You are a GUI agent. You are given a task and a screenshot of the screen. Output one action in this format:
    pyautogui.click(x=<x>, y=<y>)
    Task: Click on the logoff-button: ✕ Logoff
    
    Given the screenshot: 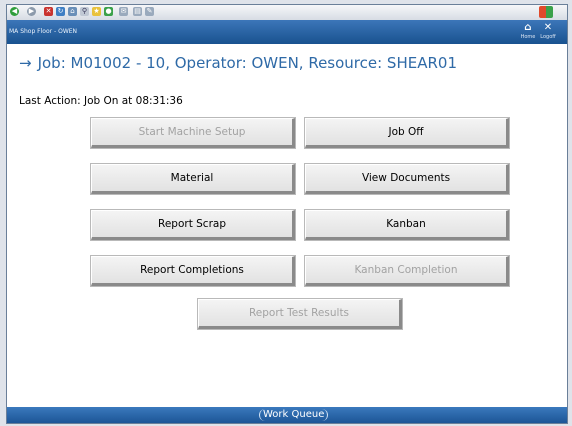 What is the action you would take?
    pyautogui.click(x=548, y=31)
    